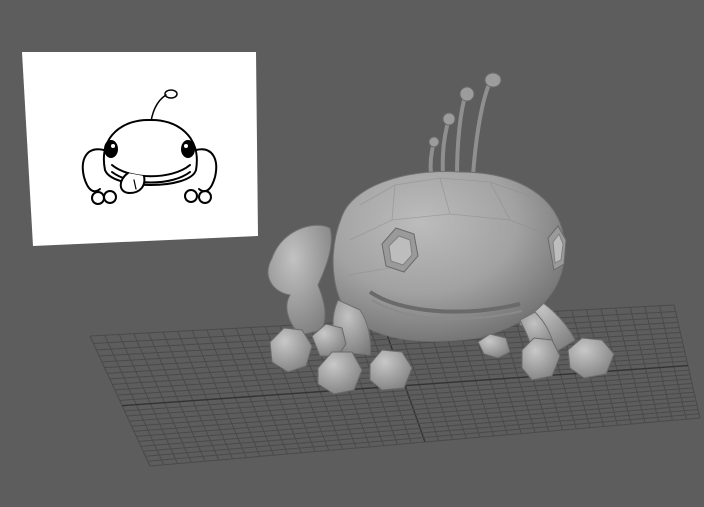 Image resolution: width=704 pixels, height=507 pixels. I want to click on image-plane, so click(140, 149).